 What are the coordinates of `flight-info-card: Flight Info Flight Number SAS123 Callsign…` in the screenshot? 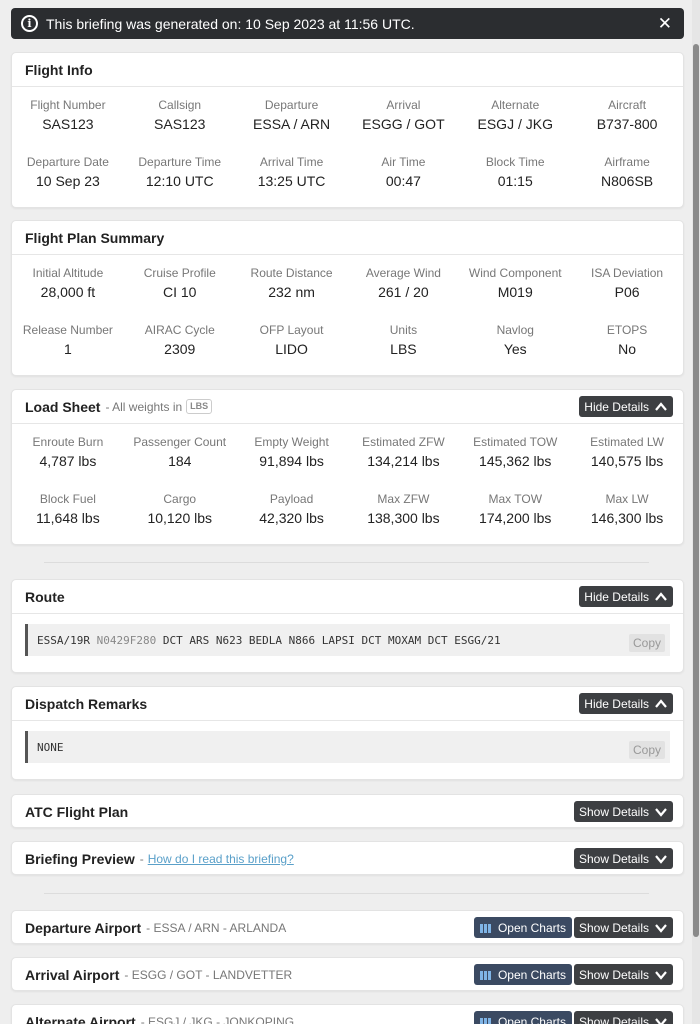 It's located at (347, 130).